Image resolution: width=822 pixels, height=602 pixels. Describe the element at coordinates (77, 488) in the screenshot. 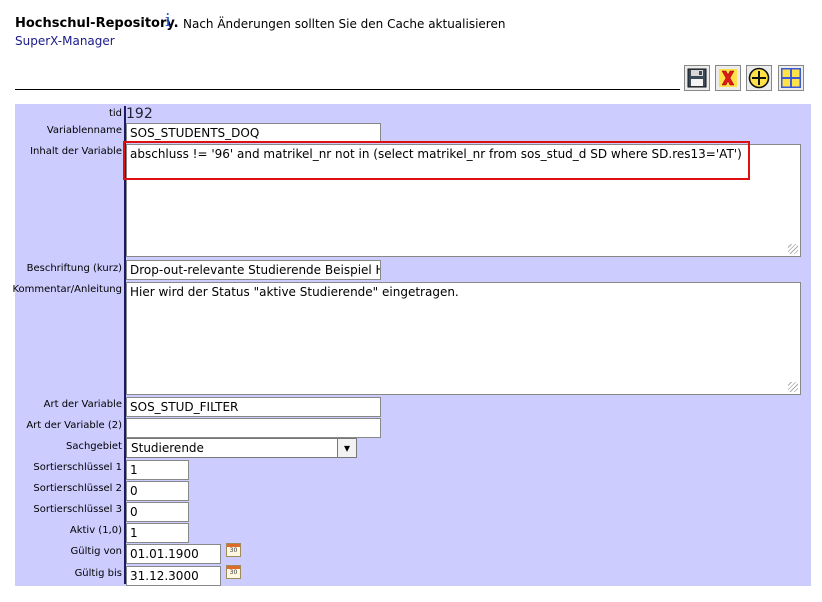

I see `sort2-label: Sortierschlüssel 2` at that location.